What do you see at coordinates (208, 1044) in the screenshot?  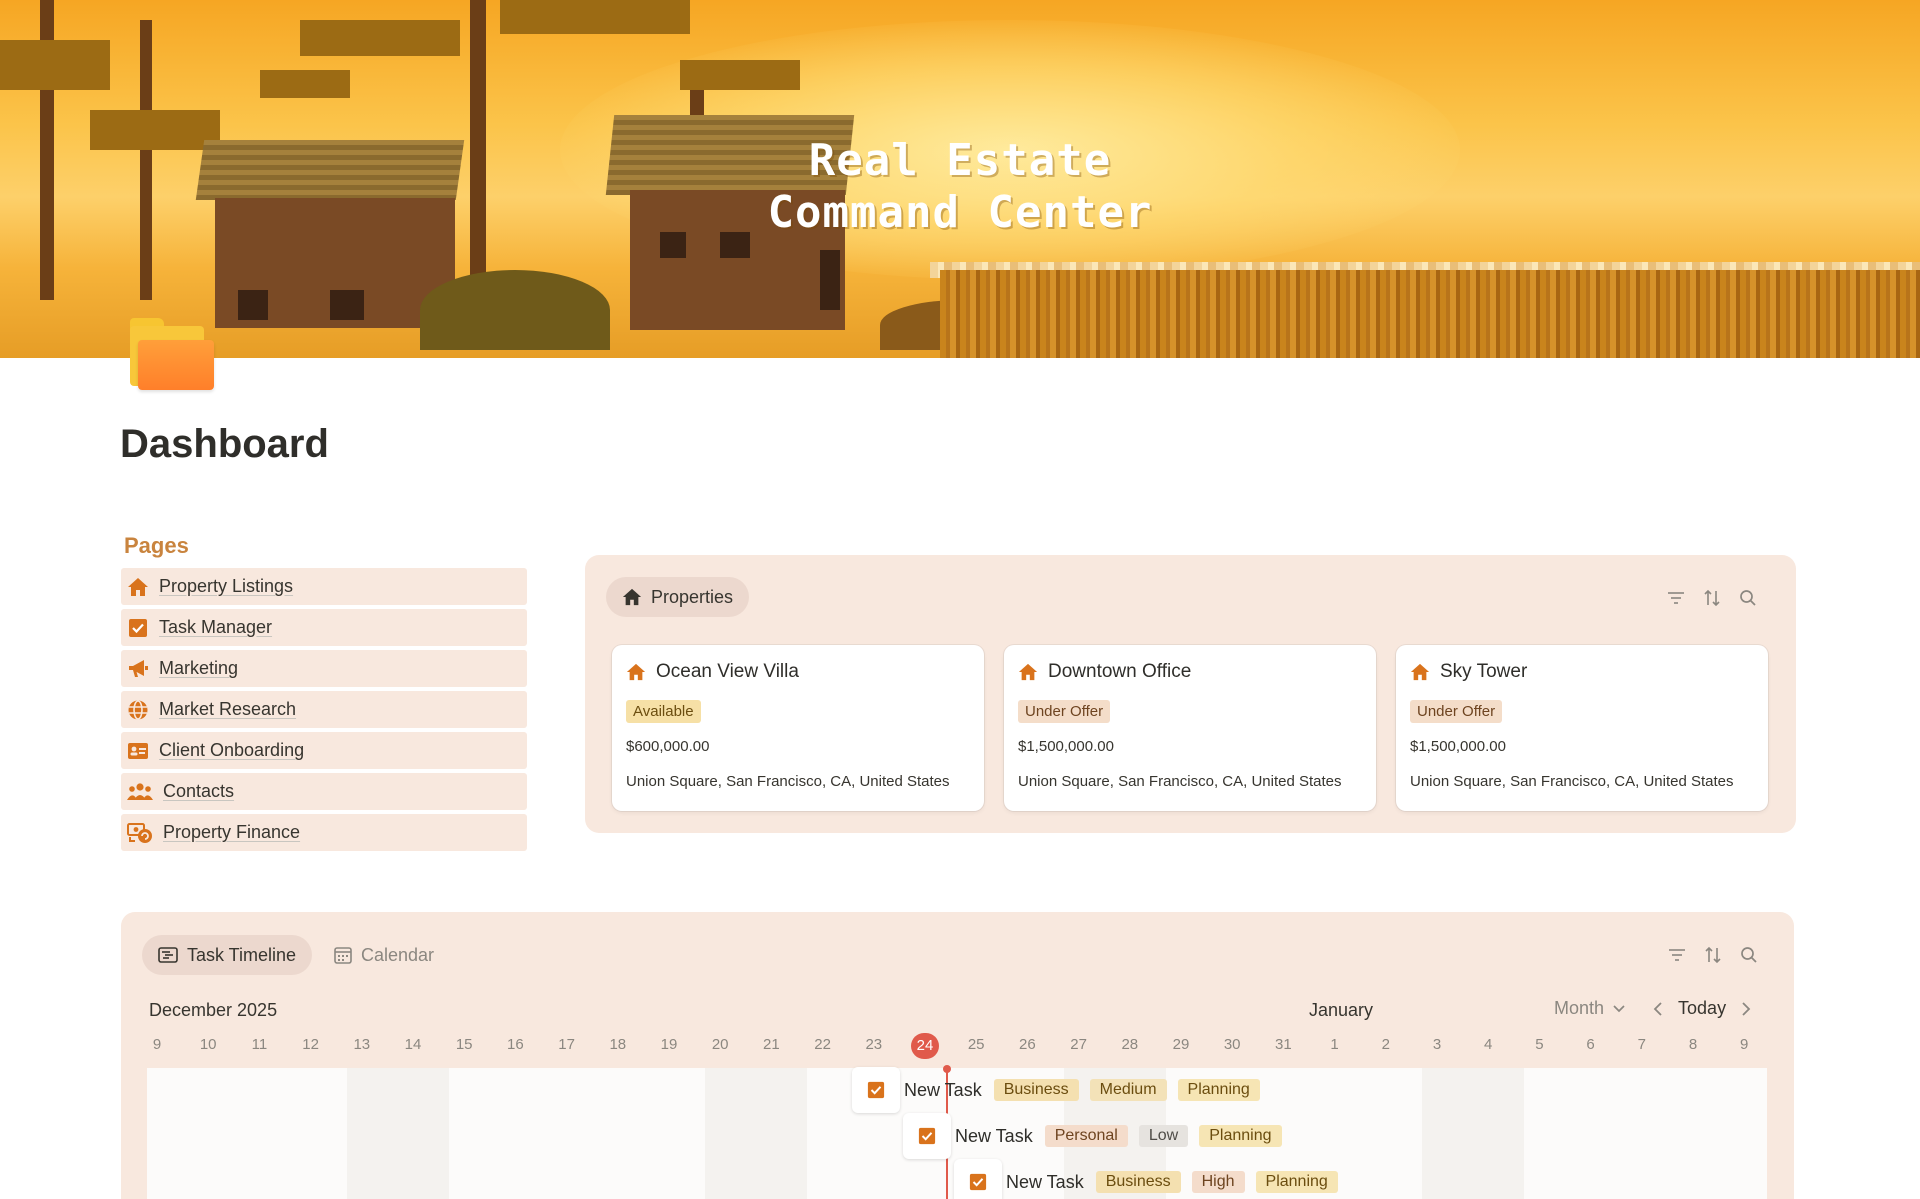 I see `day-label: 10` at bounding box center [208, 1044].